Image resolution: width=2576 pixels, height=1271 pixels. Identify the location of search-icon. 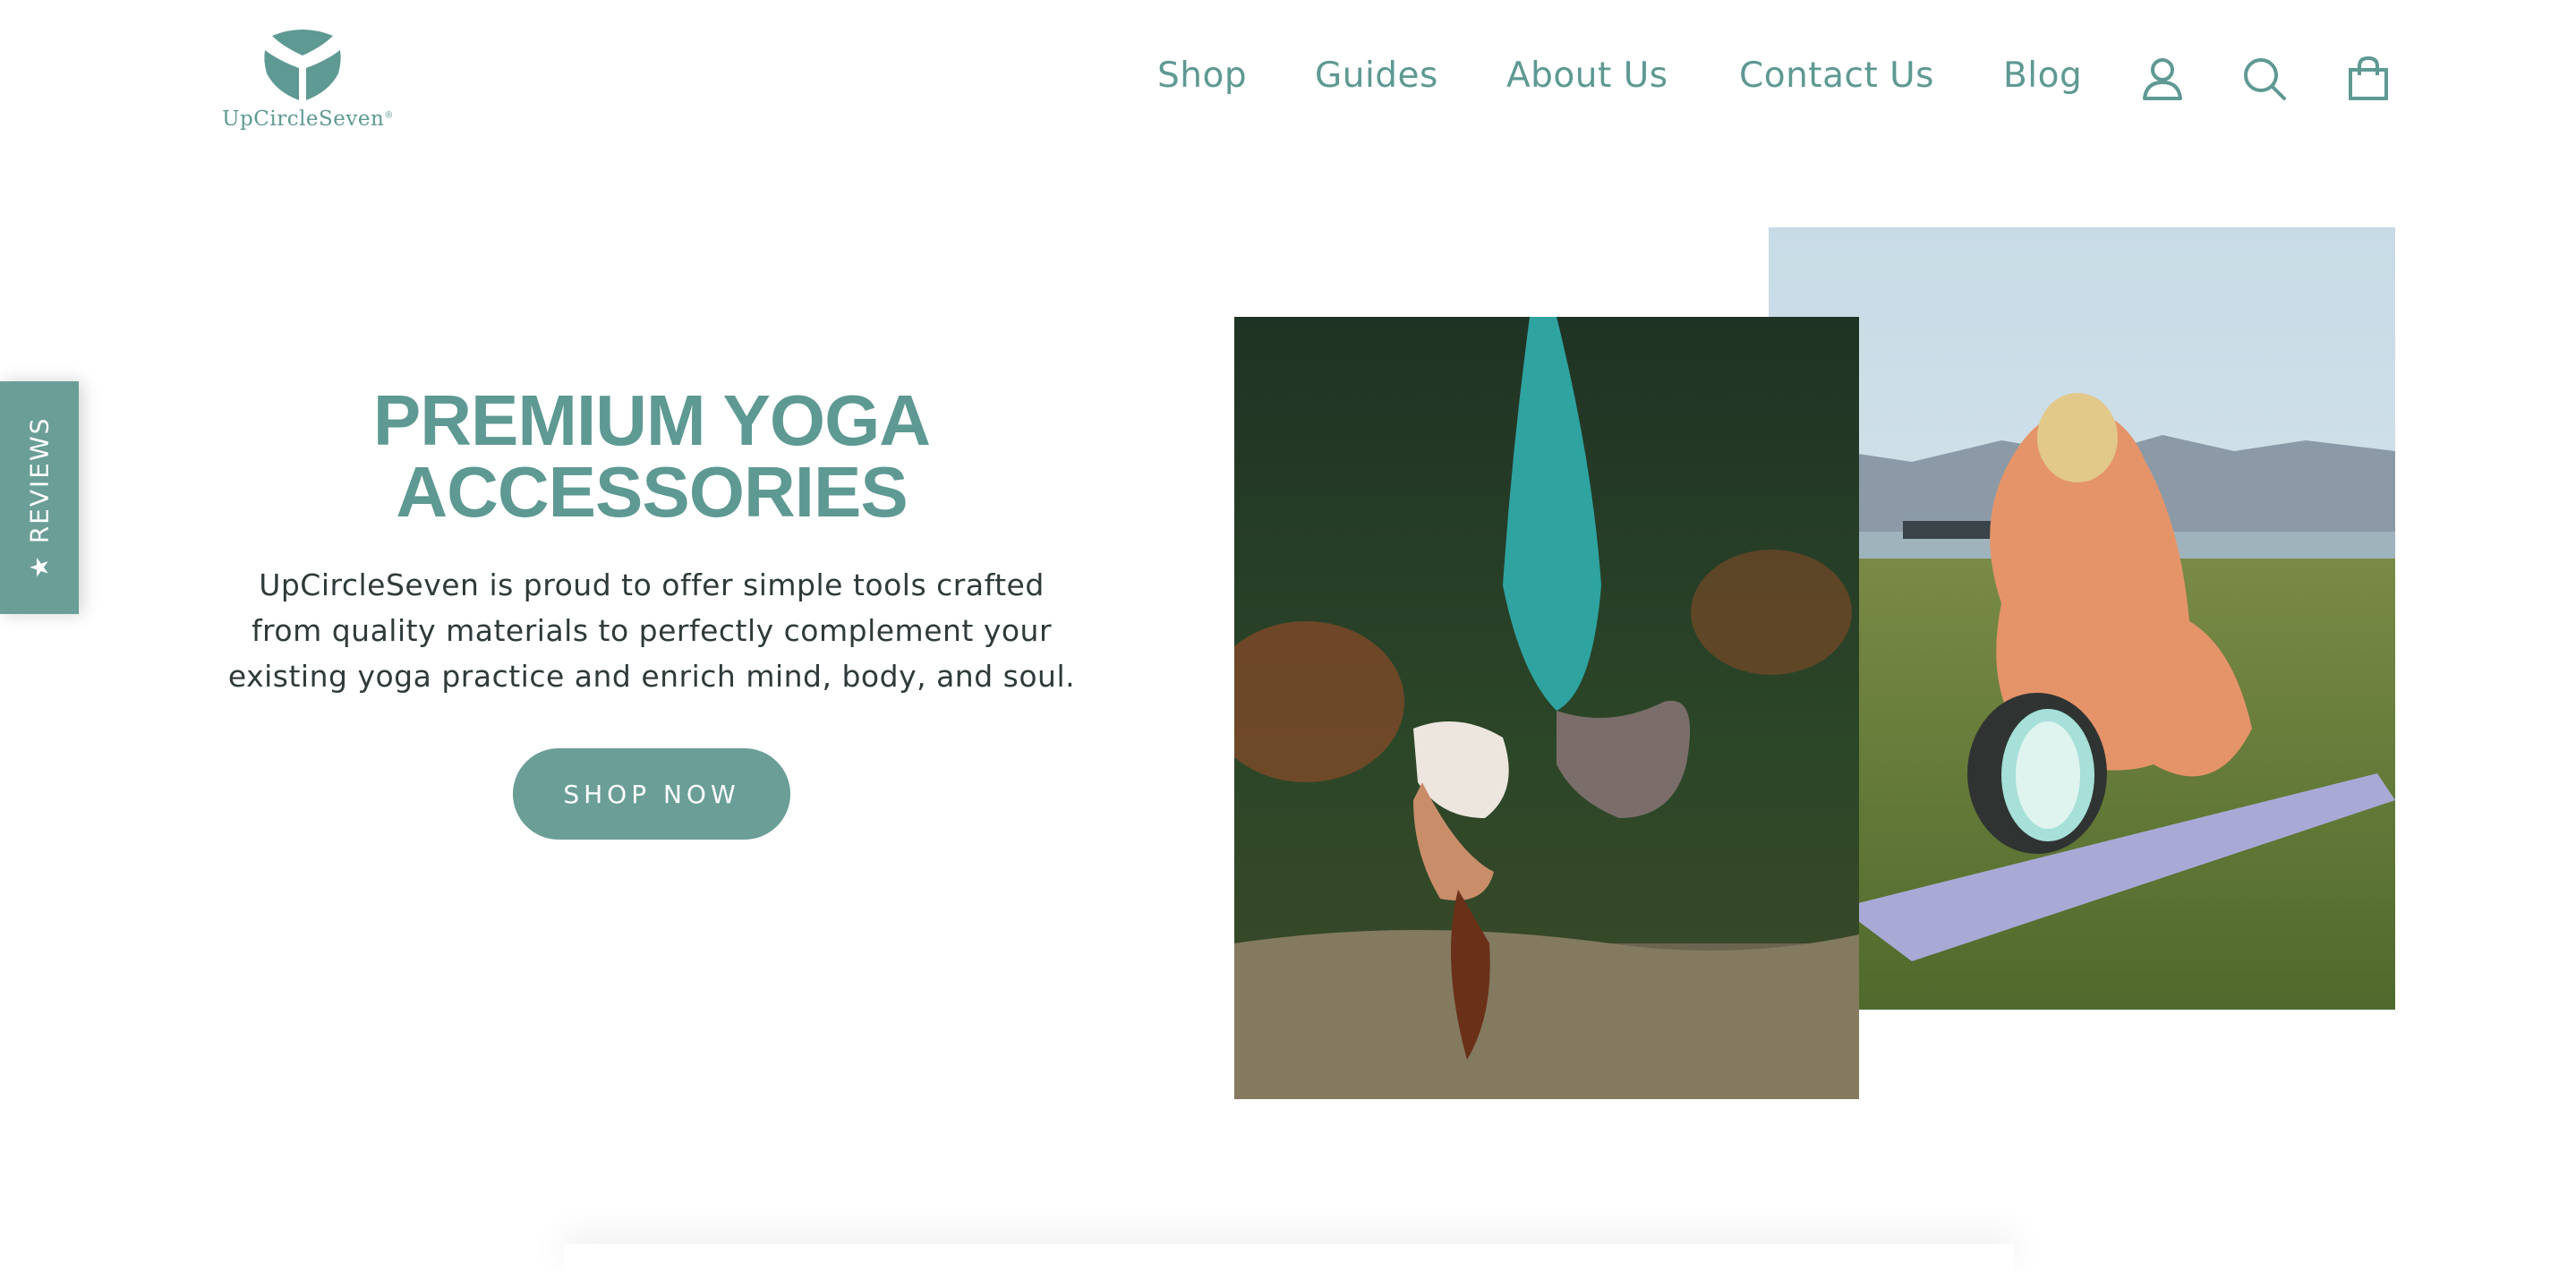
(2264, 79).